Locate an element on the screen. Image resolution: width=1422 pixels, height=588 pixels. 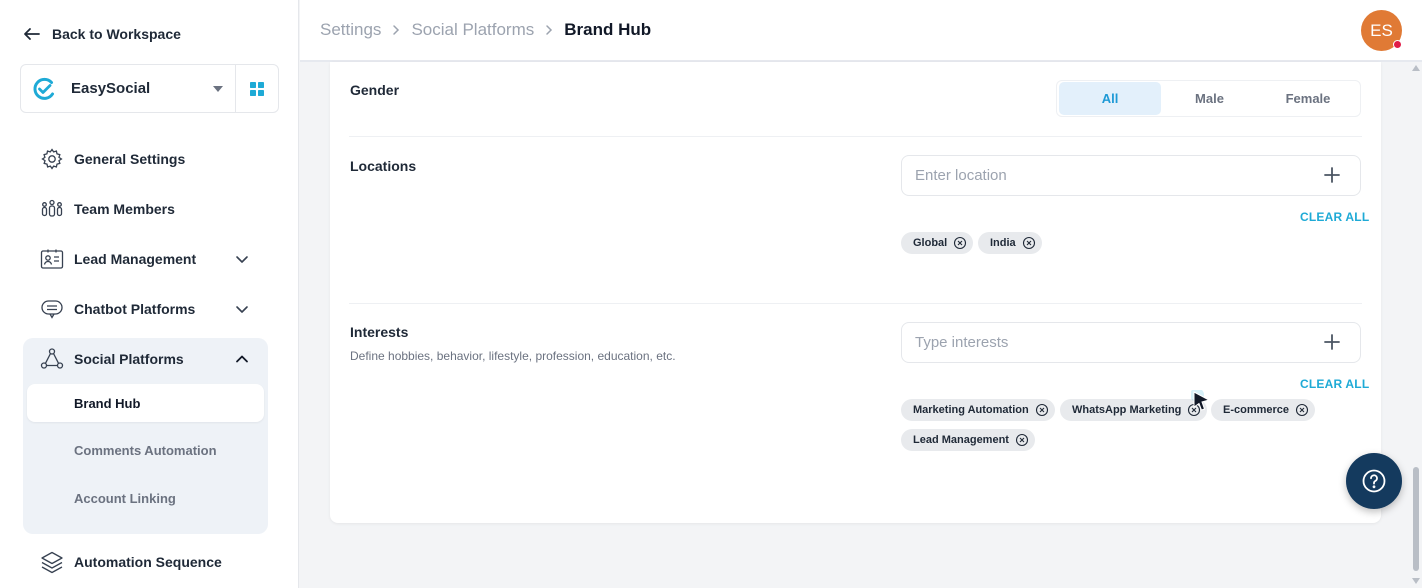
arrow-left-icon is located at coordinates (32, 34).